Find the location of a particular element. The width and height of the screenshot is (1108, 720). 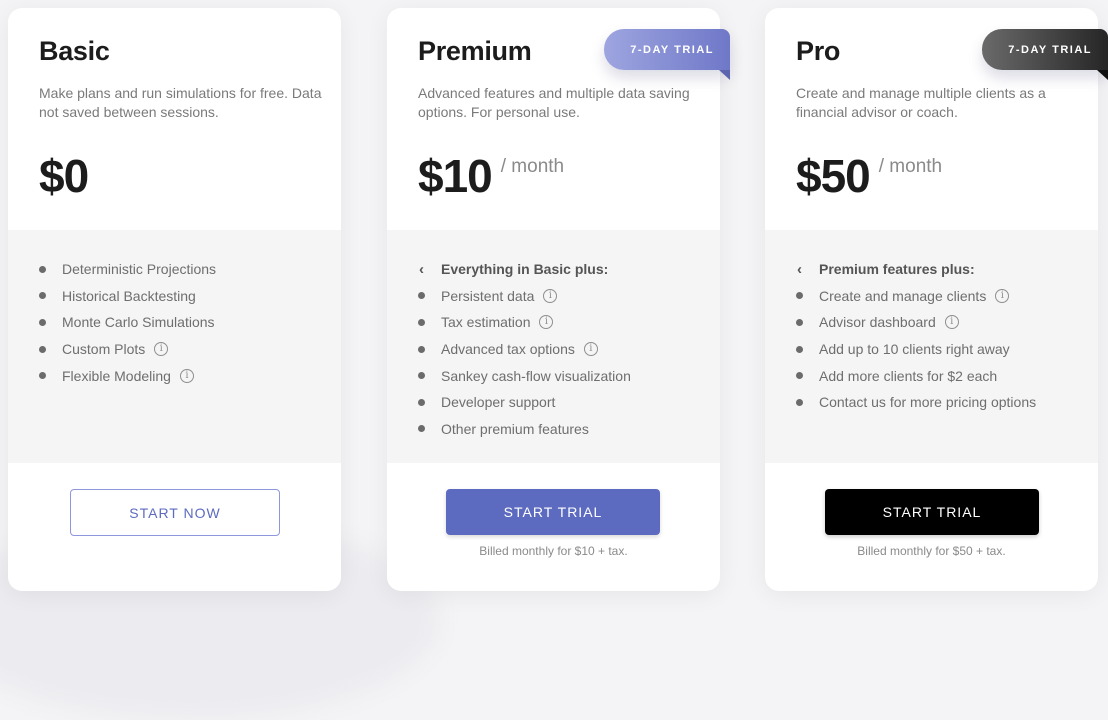

feature-label: Deterministic Projections is located at coordinates (139, 269).